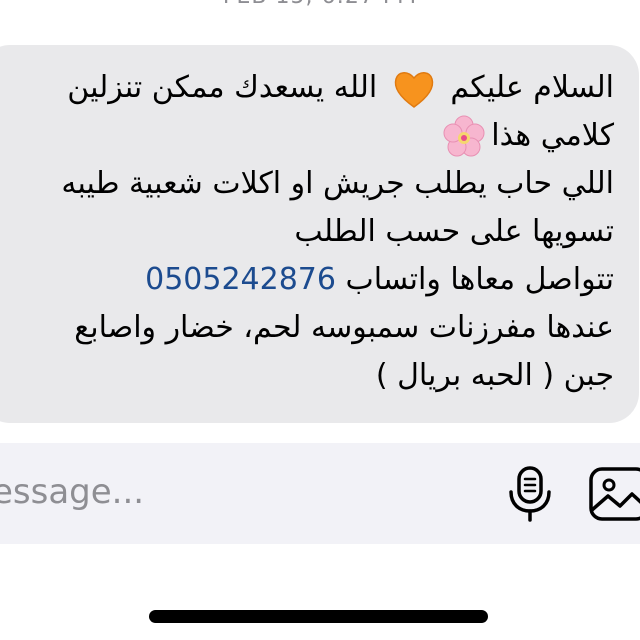 Image resolution: width=640 pixels, height=640 pixels. What do you see at coordinates (222, 87) in the screenshot?
I see `line-1-tail: الله يسعدك ممكن تنزلين` at bounding box center [222, 87].